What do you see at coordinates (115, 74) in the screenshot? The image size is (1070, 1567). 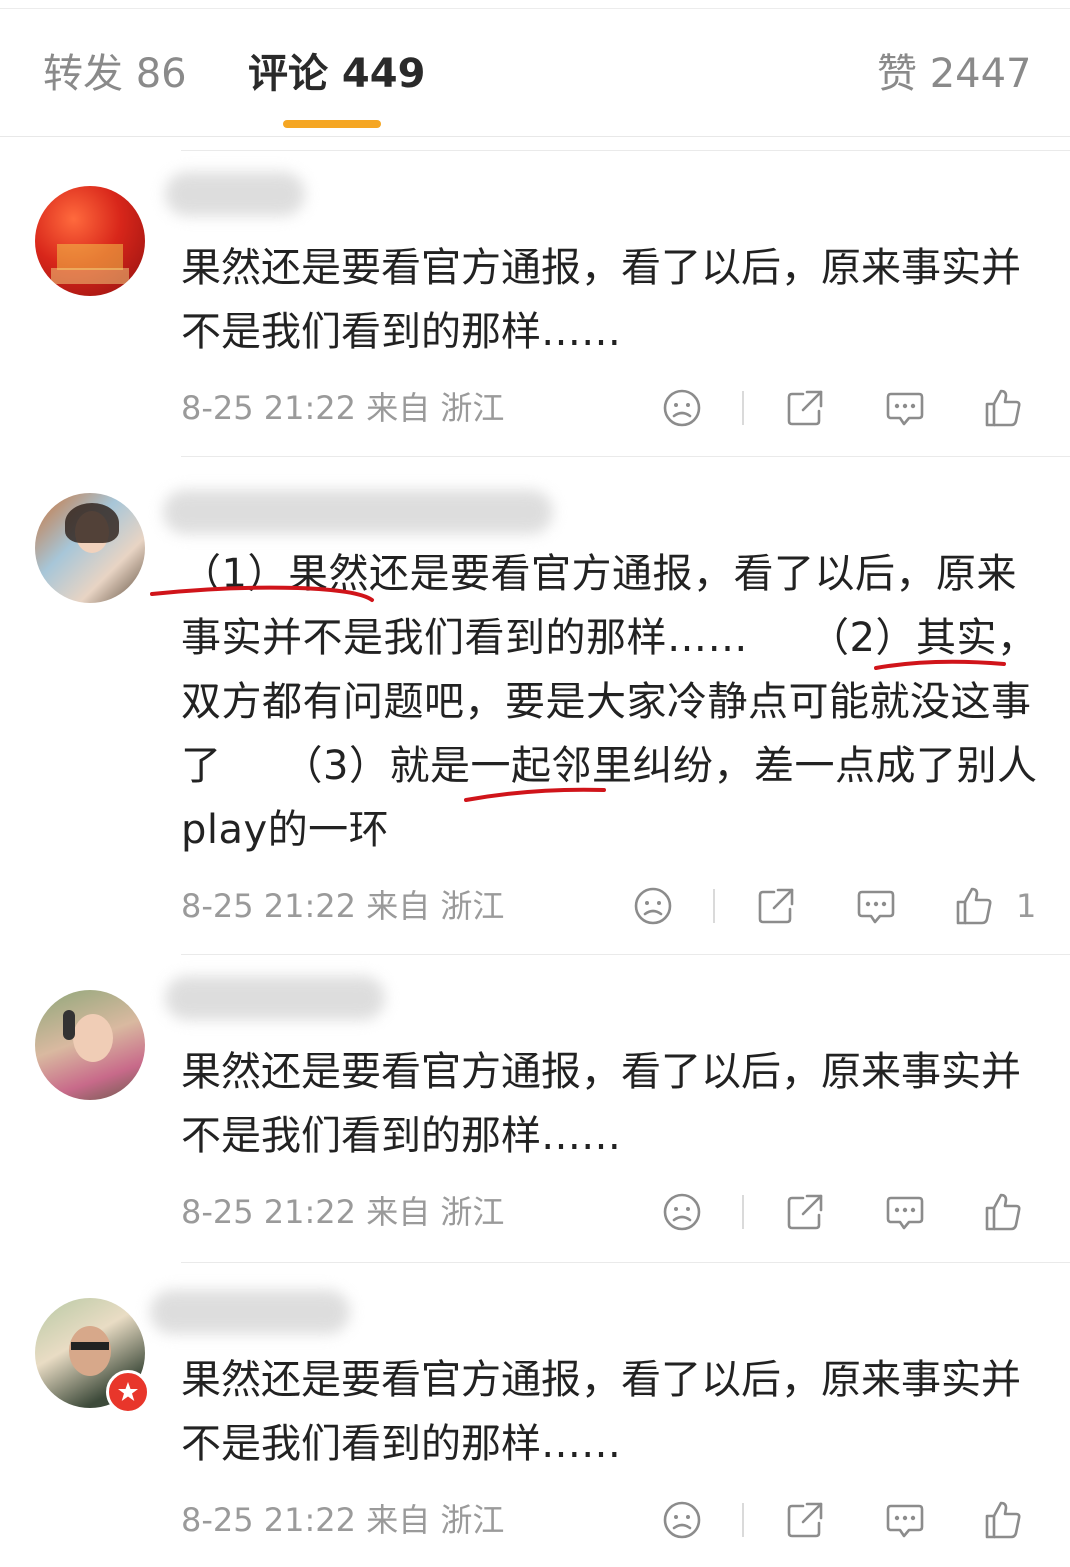 I see `tab-repost: 转发 86` at bounding box center [115, 74].